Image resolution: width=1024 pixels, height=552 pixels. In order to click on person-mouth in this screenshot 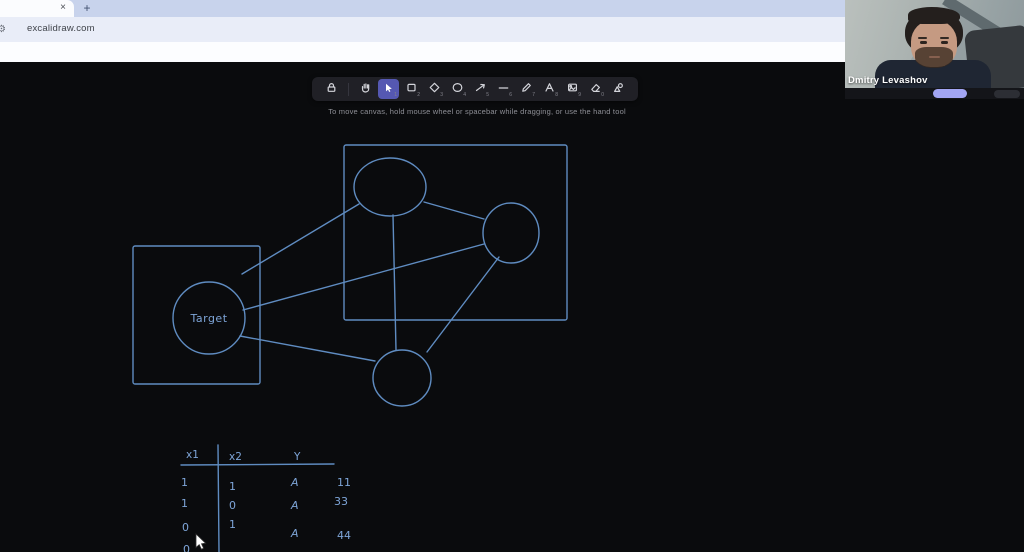, I will do `click(934, 57)`.